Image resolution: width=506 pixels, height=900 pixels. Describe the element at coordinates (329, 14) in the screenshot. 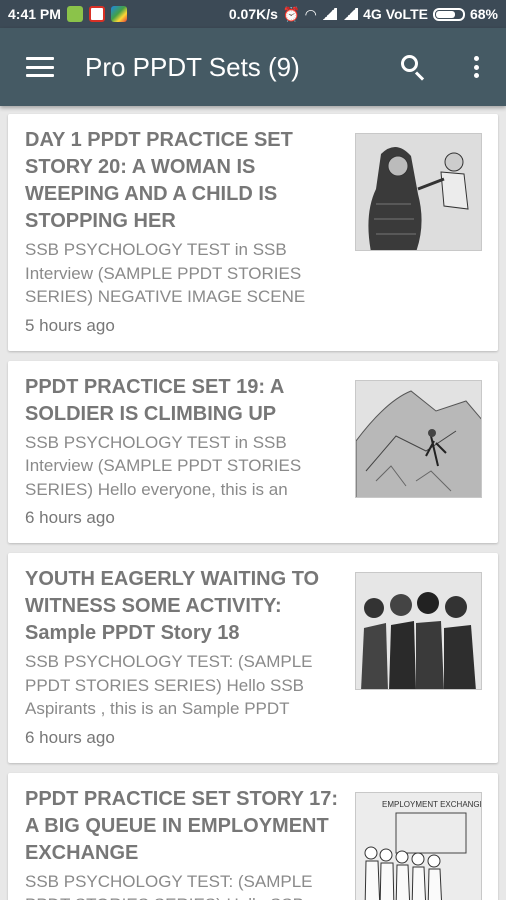

I see `signal-icon` at that location.